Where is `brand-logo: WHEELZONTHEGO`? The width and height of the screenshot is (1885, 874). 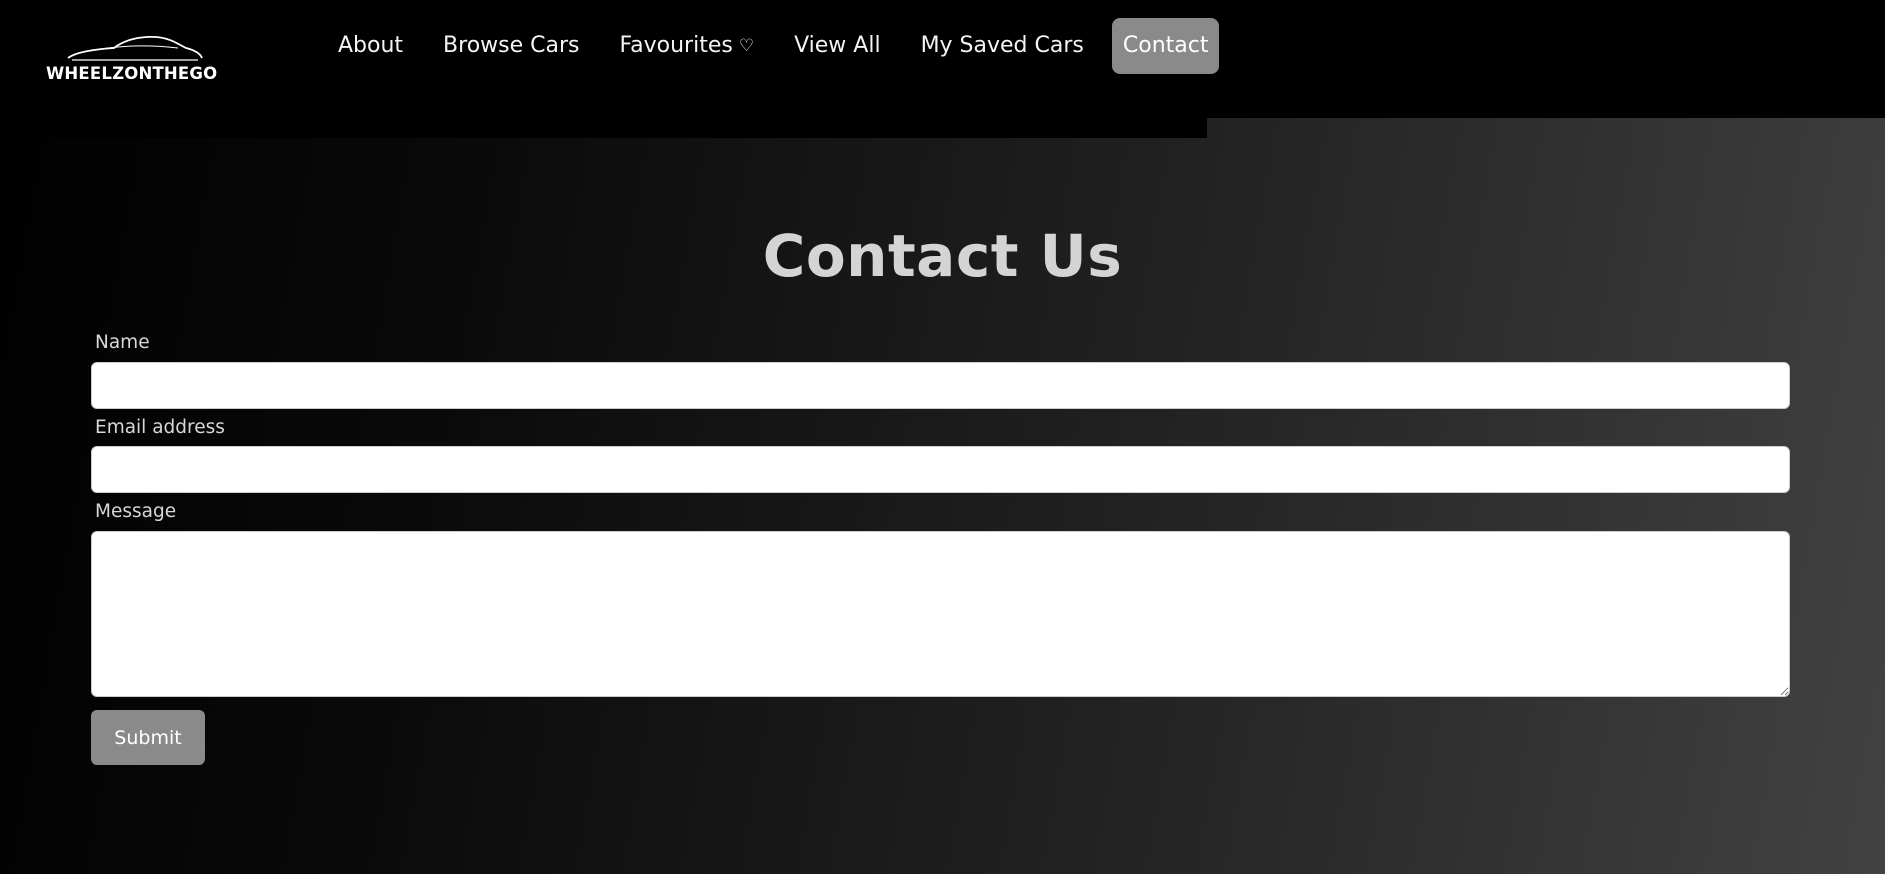 brand-logo: WHEELZONTHEGO is located at coordinates (134, 59).